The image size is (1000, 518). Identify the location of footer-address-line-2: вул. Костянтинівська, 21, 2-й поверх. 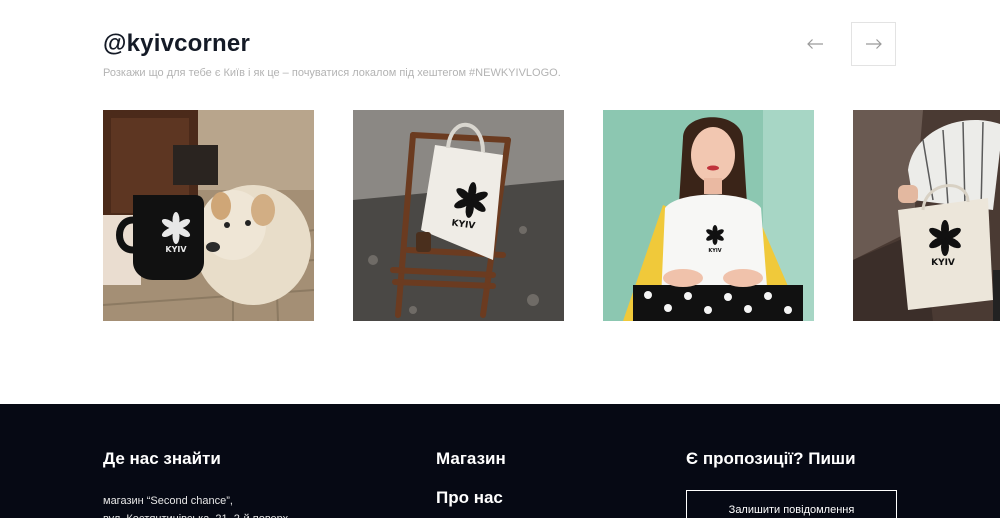
(195, 514).